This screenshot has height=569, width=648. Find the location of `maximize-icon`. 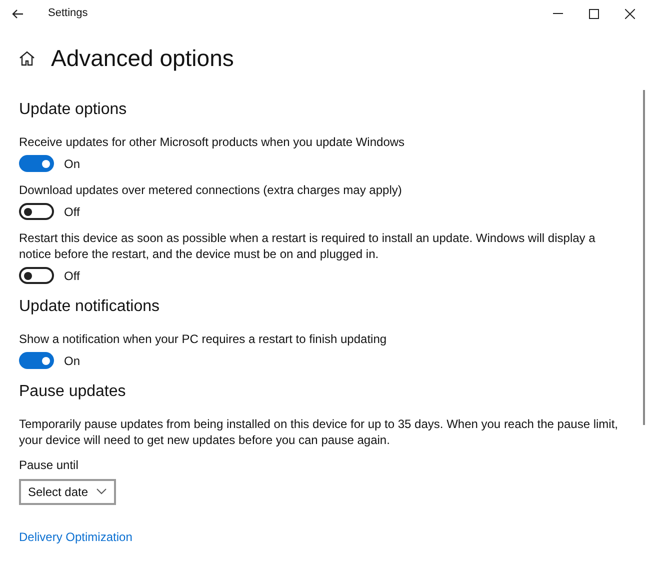

maximize-icon is located at coordinates (594, 13).